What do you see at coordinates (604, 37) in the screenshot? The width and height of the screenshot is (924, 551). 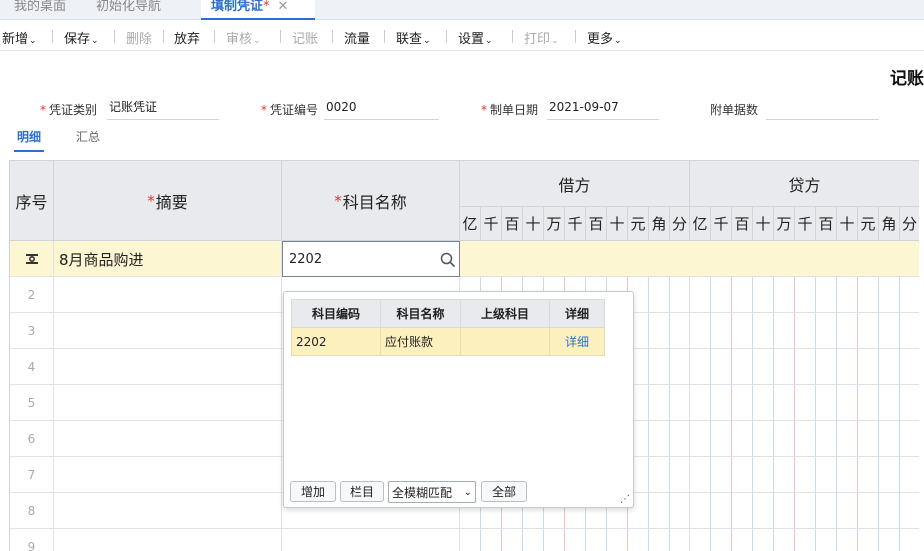 I see `more-button: 更多⌄` at bounding box center [604, 37].